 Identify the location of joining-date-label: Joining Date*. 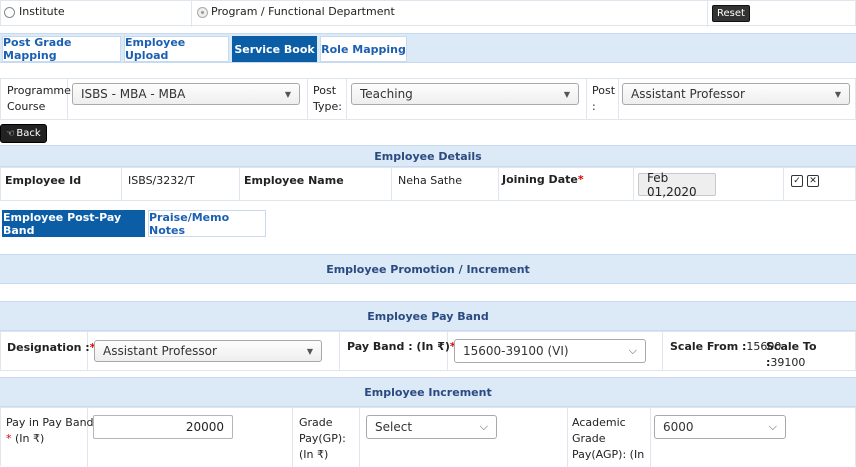
(543, 179).